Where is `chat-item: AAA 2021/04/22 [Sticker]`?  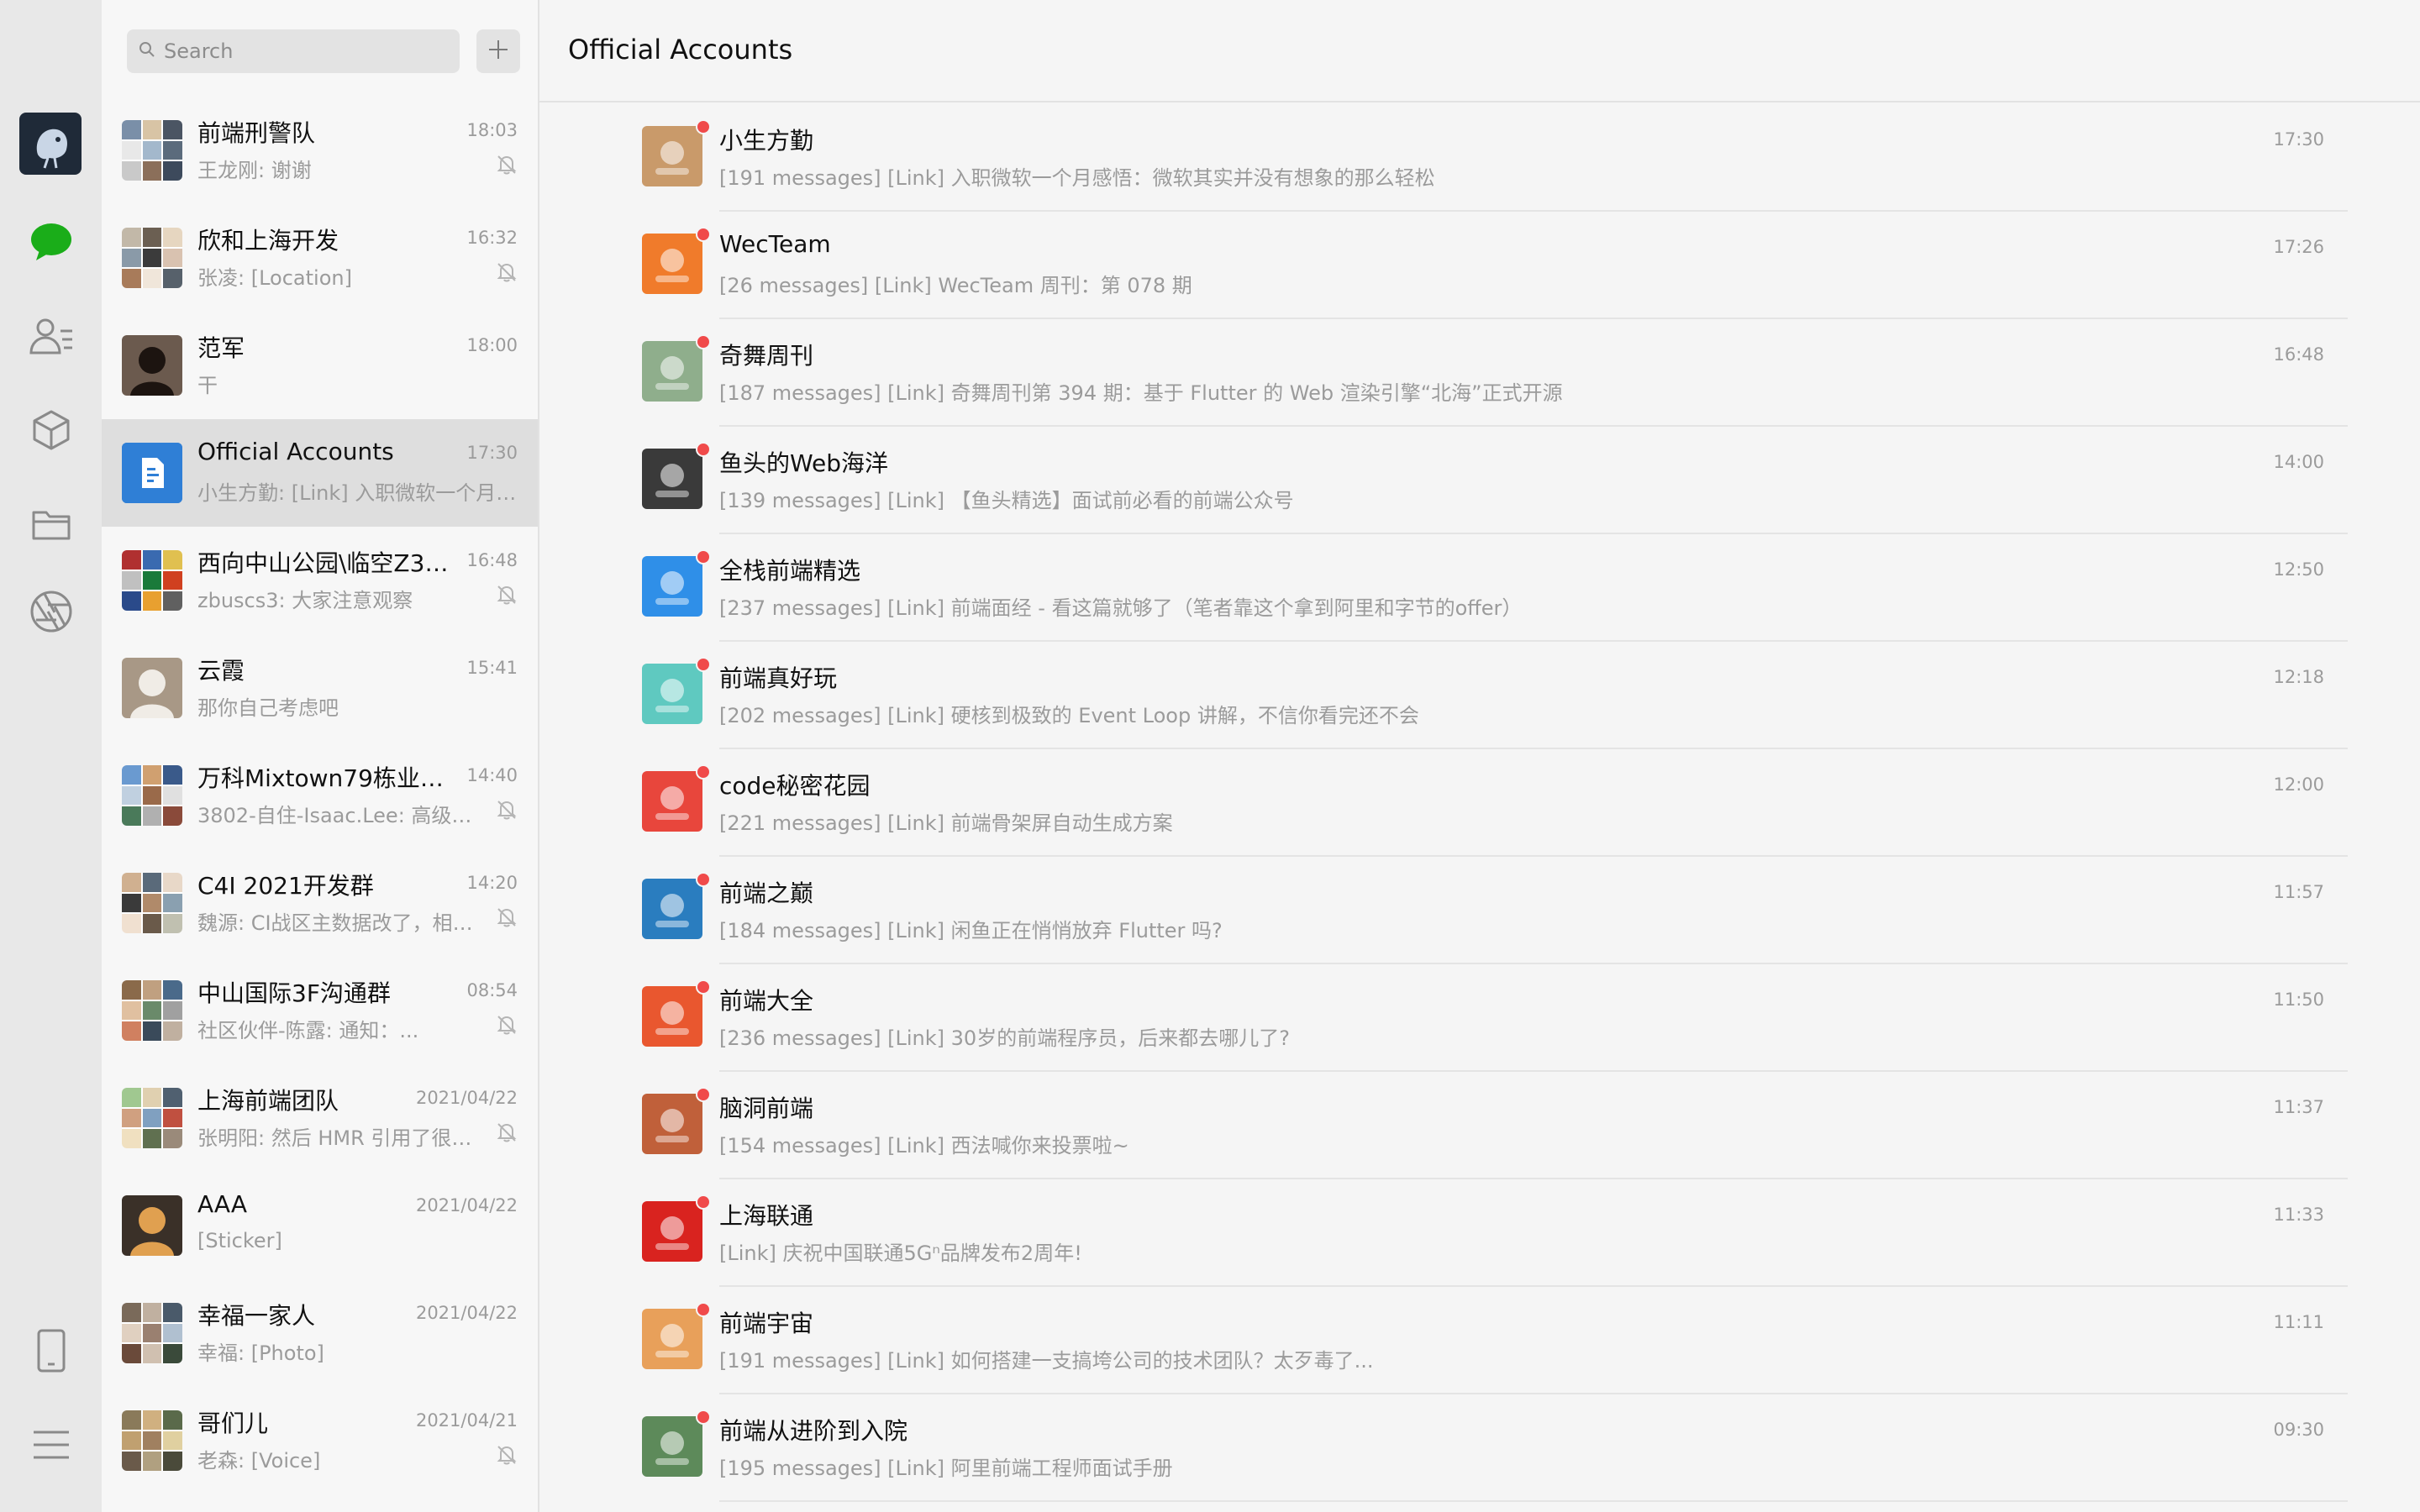
chat-item: AAA 2021/04/22 [Sticker] is located at coordinates (320, 1225).